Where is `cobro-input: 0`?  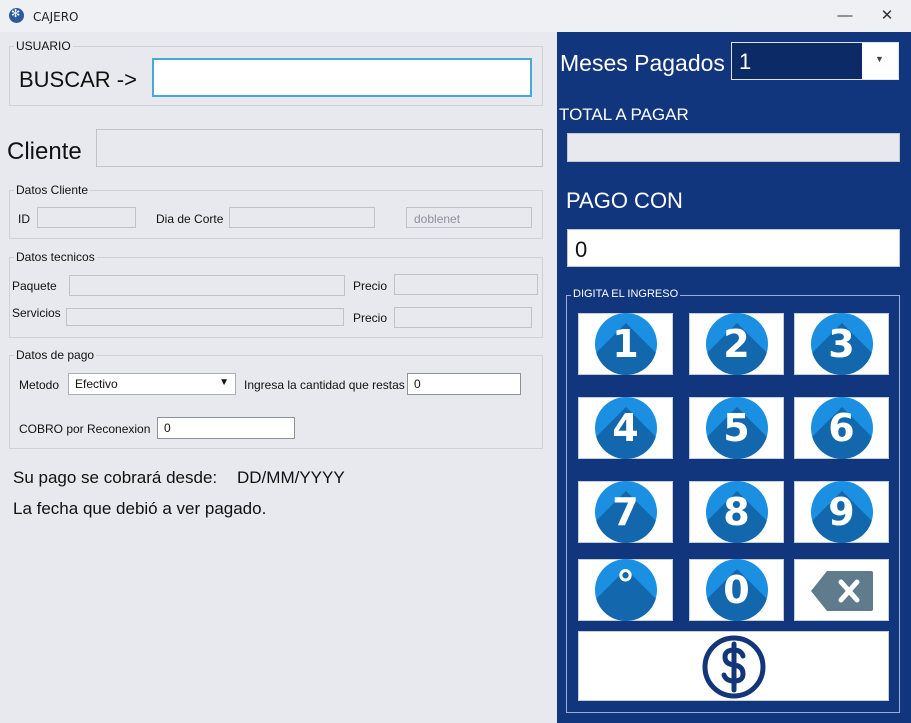 cobro-input: 0 is located at coordinates (226, 428).